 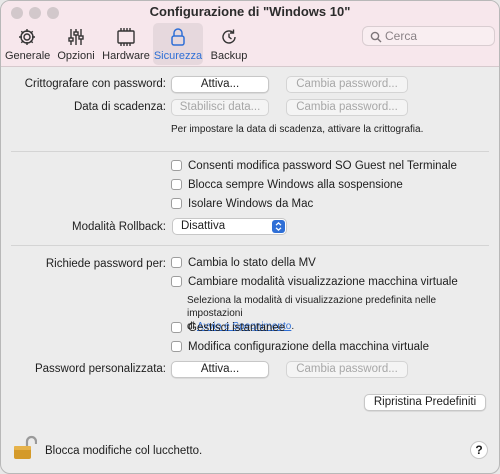 What do you see at coordinates (178, 38) in the screenshot?
I see `lock-icon` at bounding box center [178, 38].